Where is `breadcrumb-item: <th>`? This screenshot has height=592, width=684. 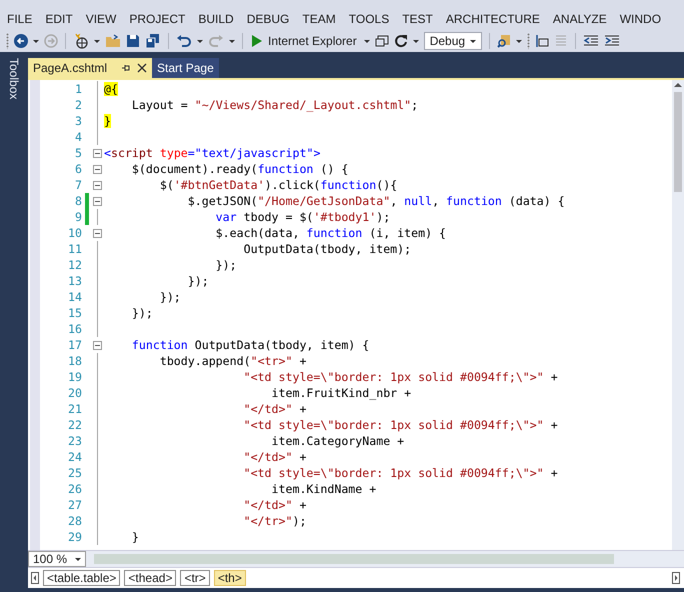 breadcrumb-item: <th> is located at coordinates (230, 578).